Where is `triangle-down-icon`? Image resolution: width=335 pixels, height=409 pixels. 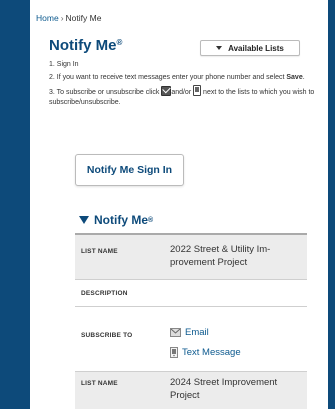
triangle-down-icon is located at coordinates (84, 220).